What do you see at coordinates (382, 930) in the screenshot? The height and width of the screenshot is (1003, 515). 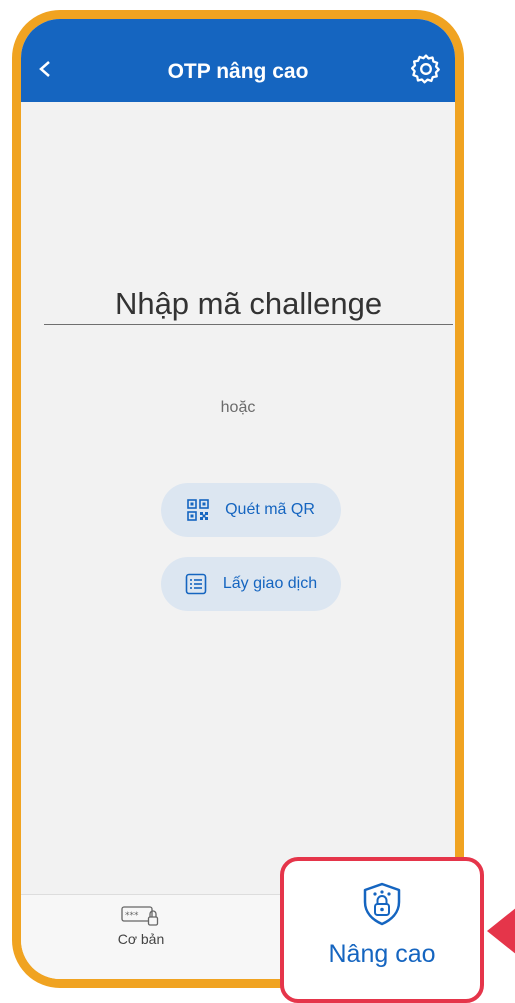 I see `nav-item-advanced: Nâng cao` at bounding box center [382, 930].